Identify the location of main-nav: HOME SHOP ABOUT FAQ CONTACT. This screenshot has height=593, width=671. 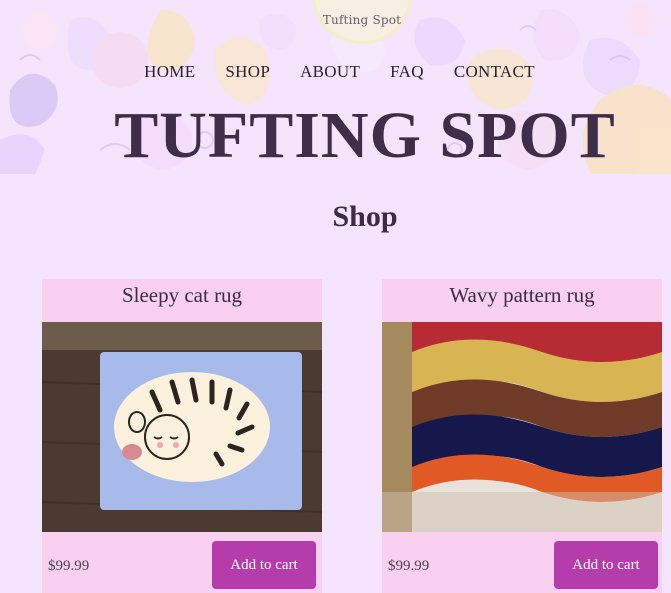
(335, 72).